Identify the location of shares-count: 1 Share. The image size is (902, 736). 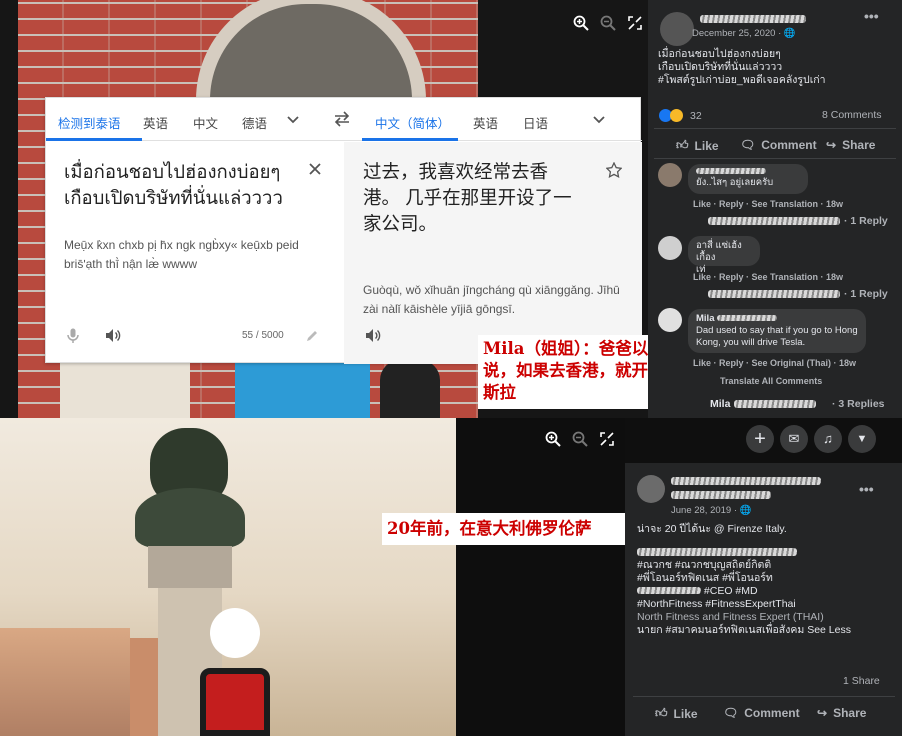
(861, 681).